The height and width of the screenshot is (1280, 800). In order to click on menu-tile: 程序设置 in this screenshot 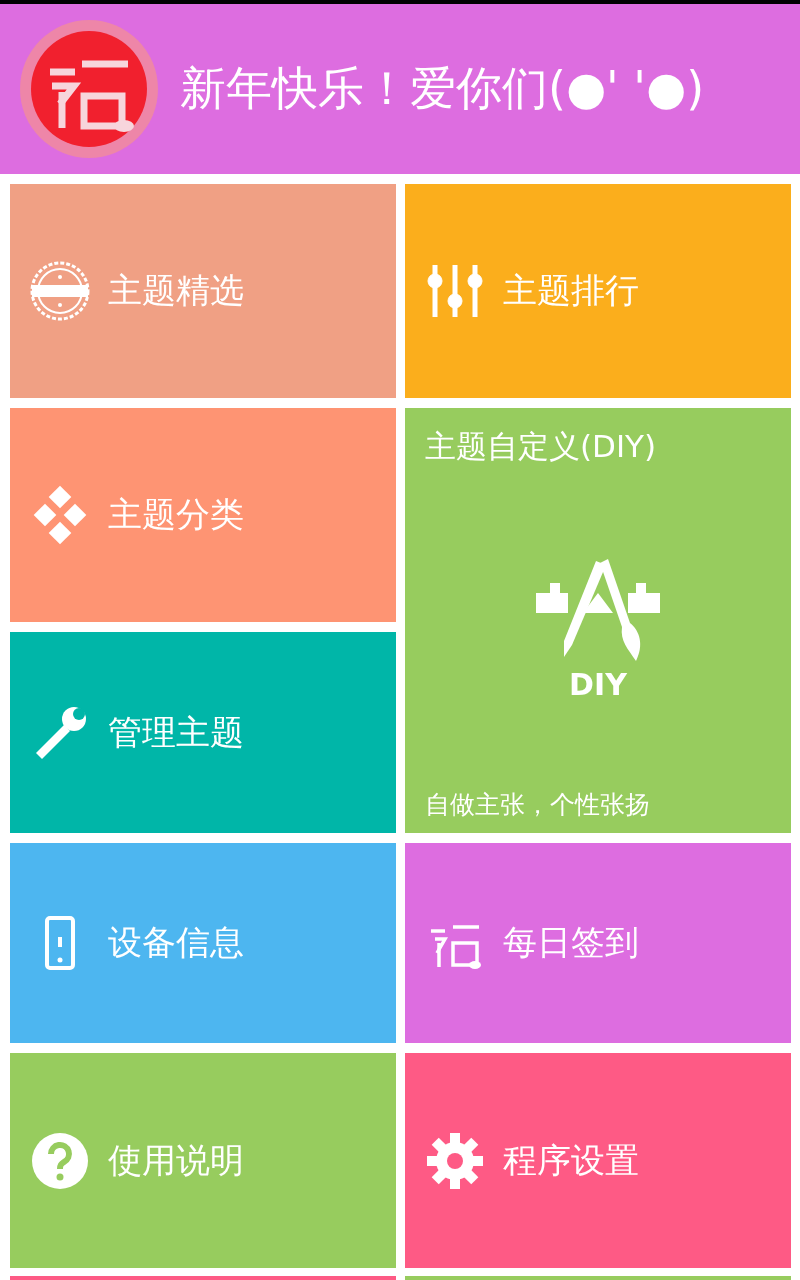, I will do `click(598, 1160)`.